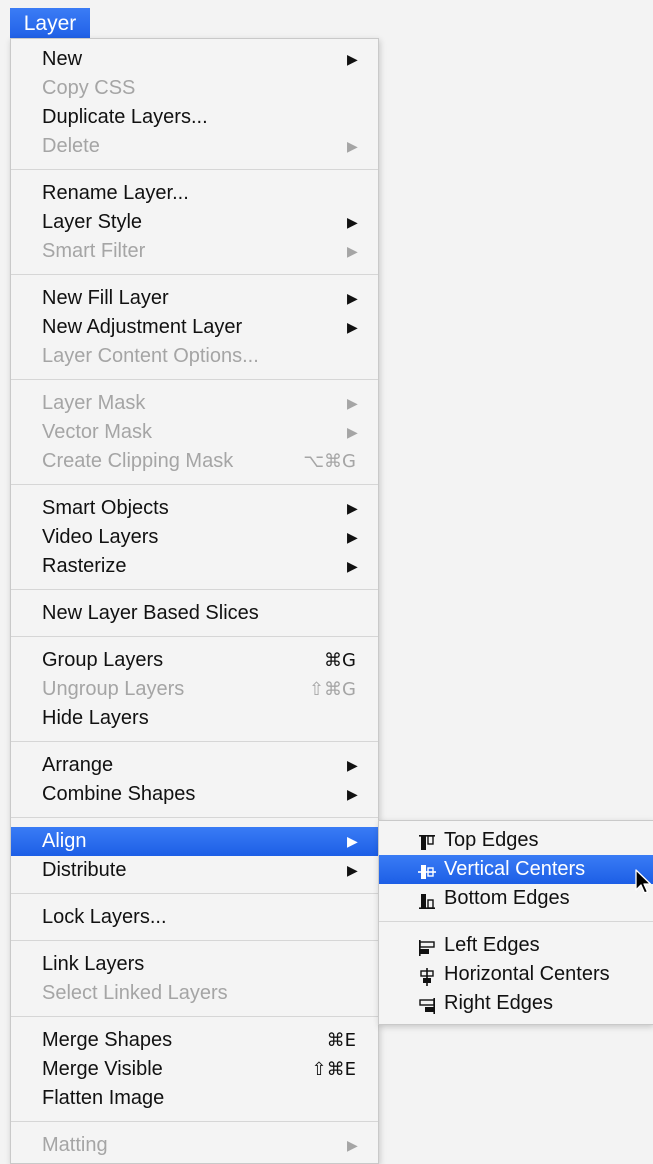 The height and width of the screenshot is (1164, 653). What do you see at coordinates (95, 718) in the screenshot?
I see `menu-item-label: Hide Layers` at bounding box center [95, 718].